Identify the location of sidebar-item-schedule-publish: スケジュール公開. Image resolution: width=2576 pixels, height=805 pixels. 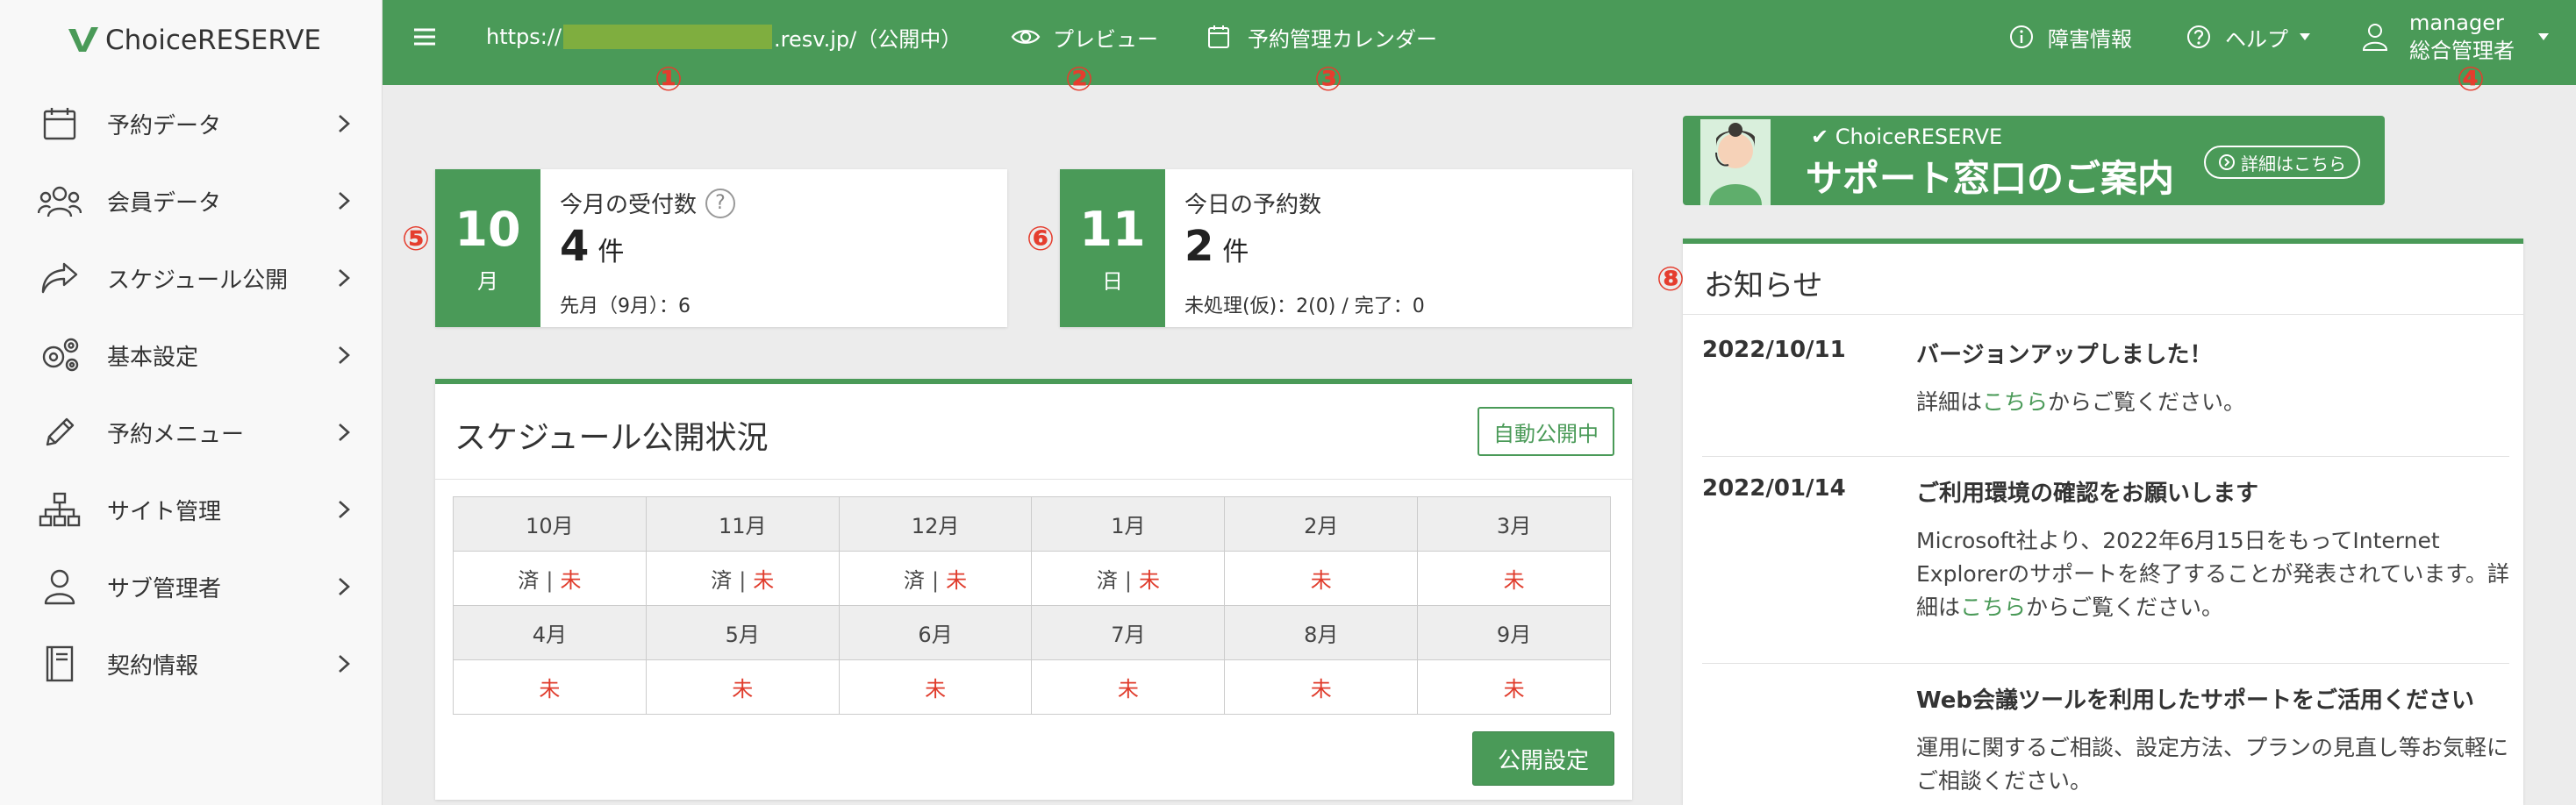
(191, 278).